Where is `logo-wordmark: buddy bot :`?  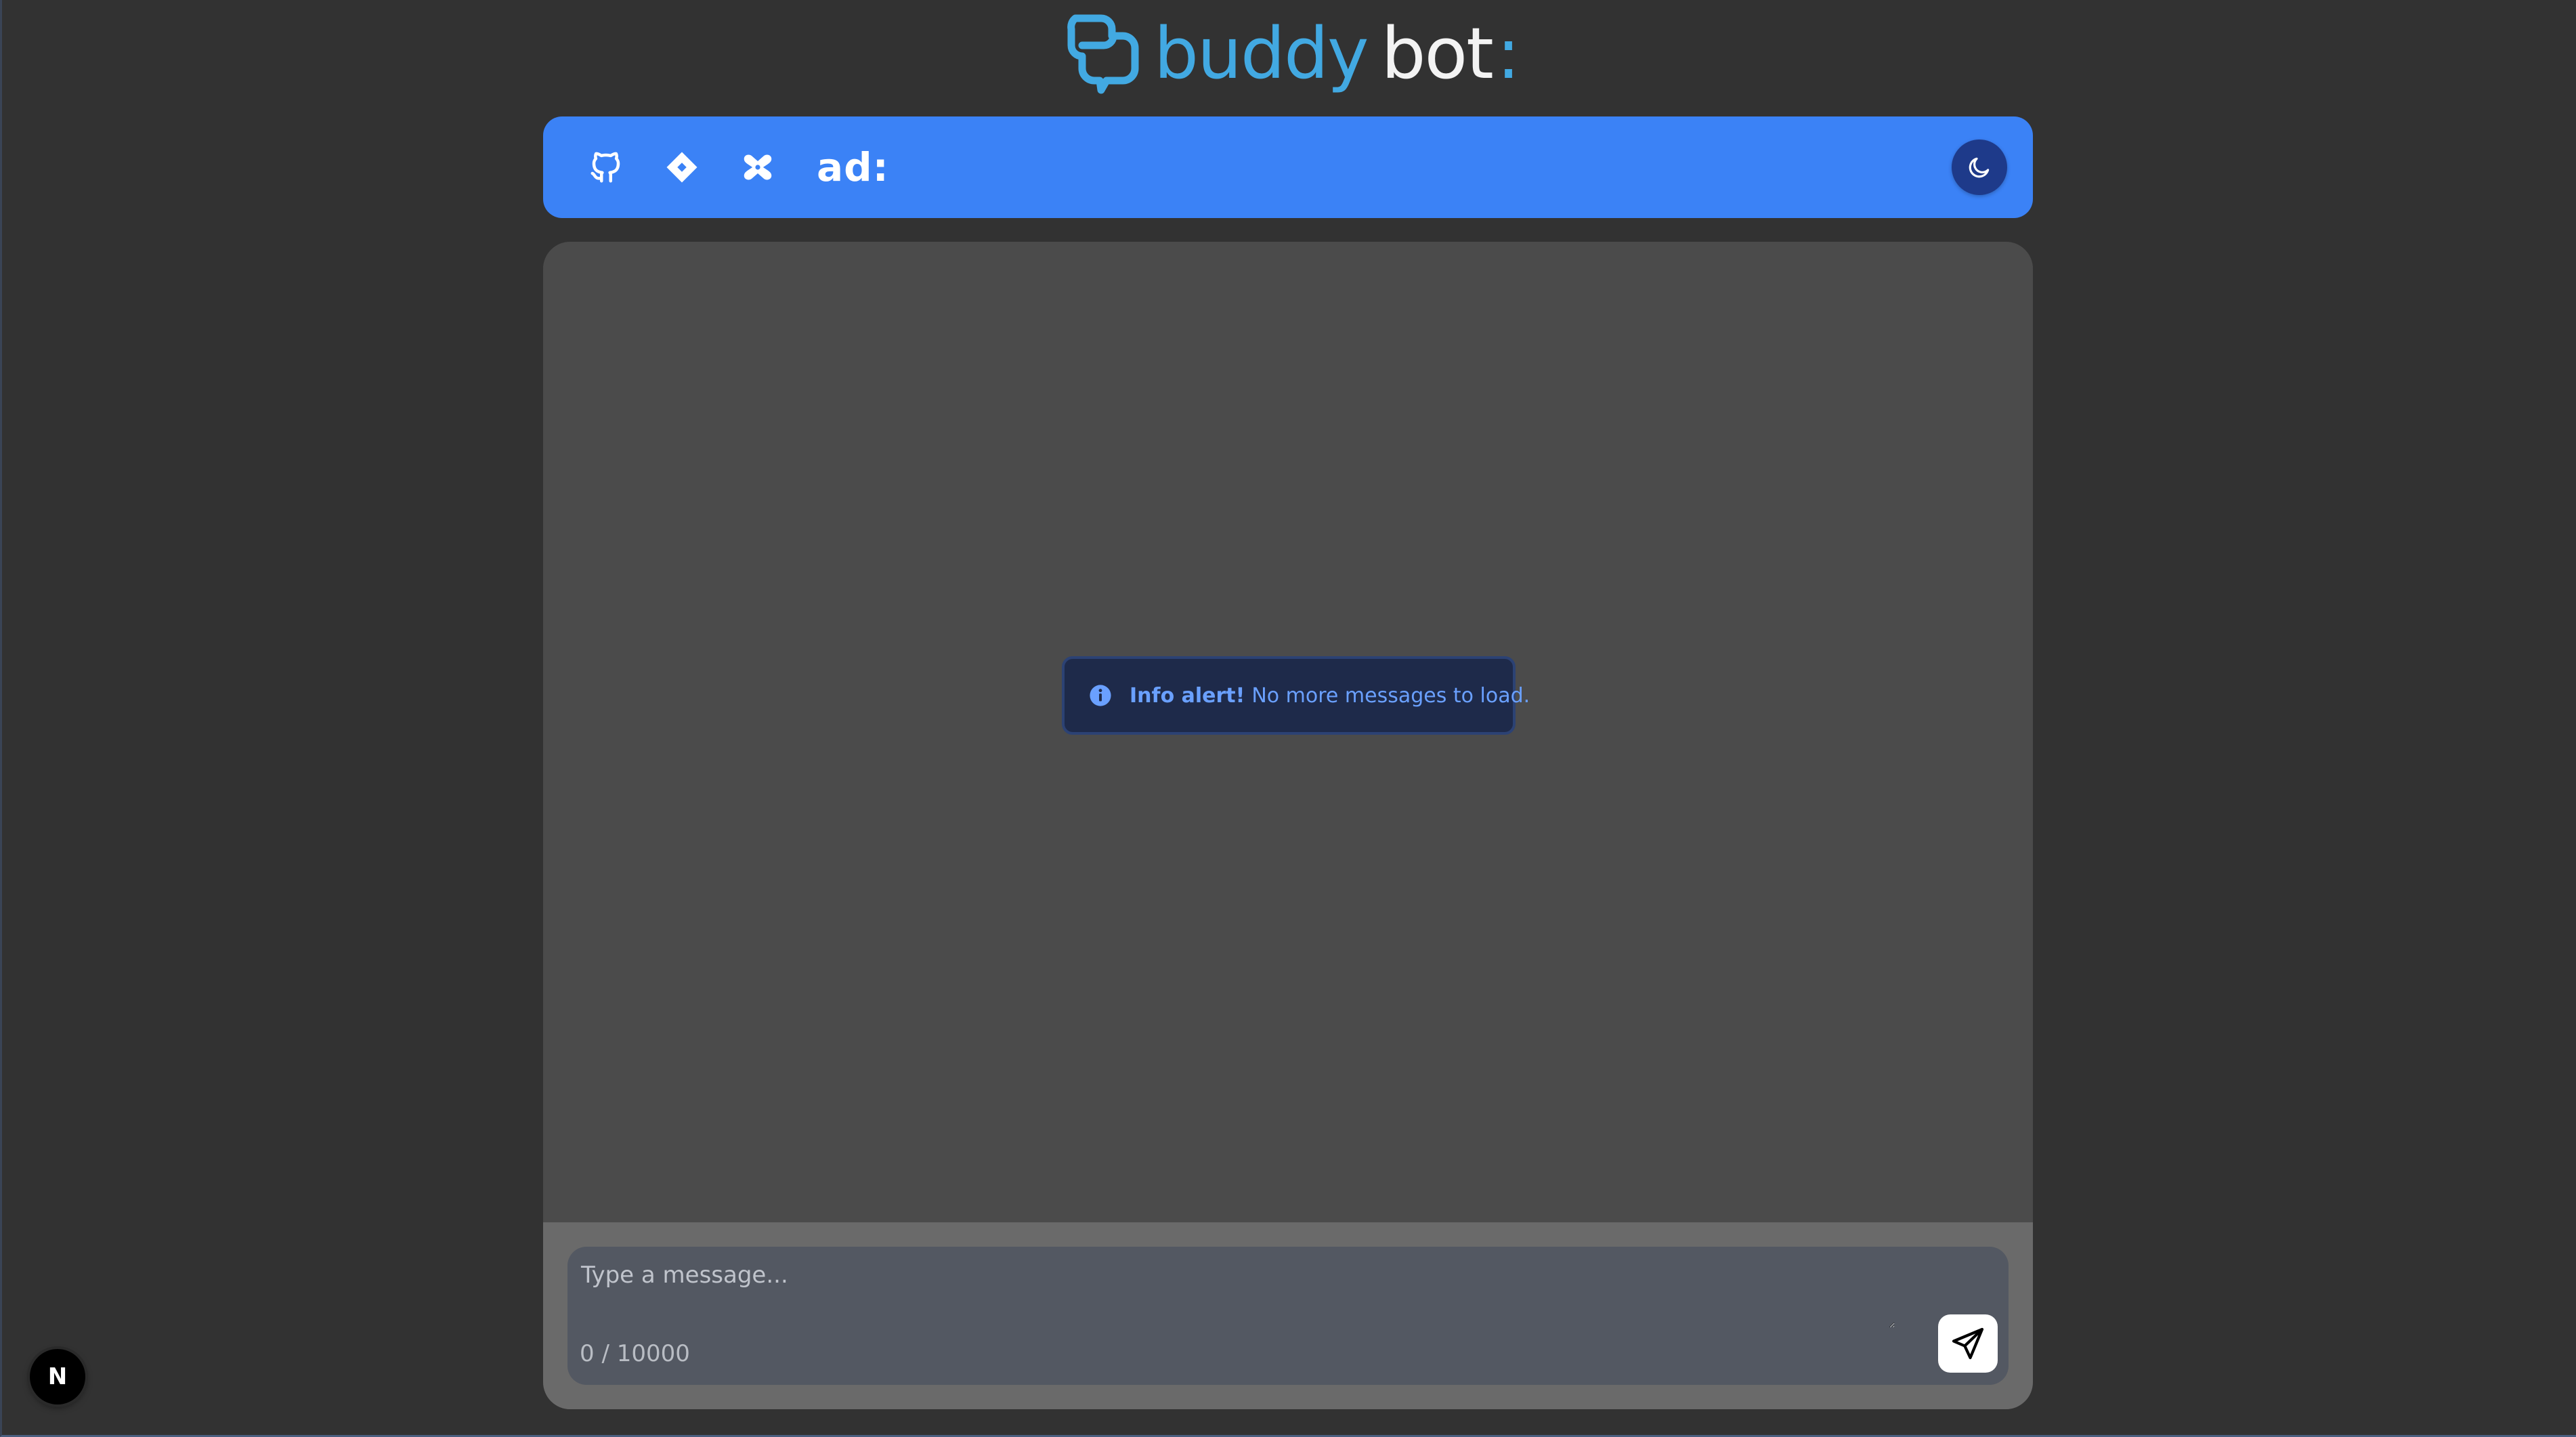
logo-wordmark: buddy bot : is located at coordinates (1337, 54).